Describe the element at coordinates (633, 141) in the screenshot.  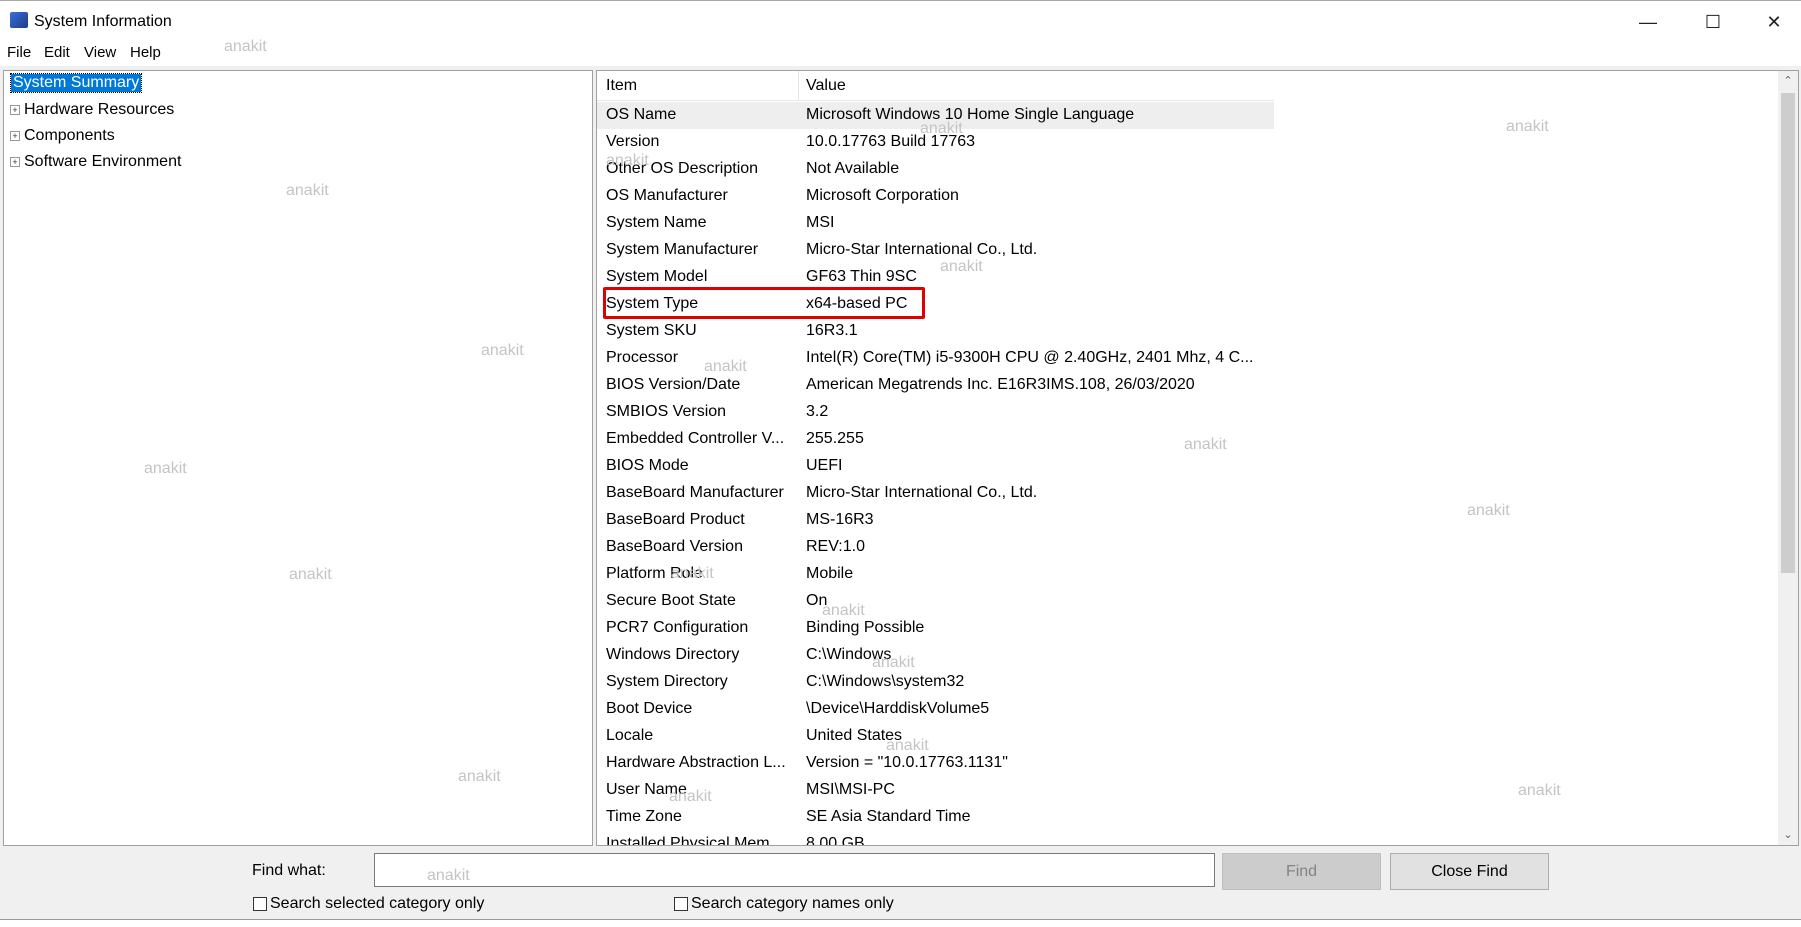
I see `item-cell: Version` at that location.